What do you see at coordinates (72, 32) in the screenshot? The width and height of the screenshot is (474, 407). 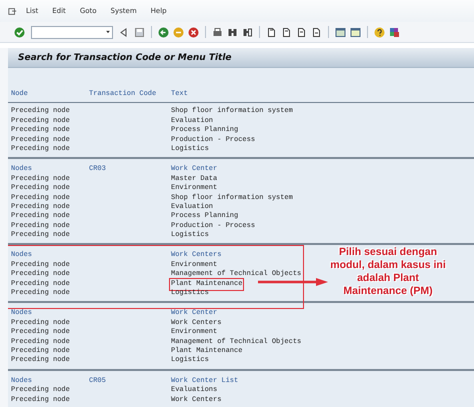 I see `command-field` at bounding box center [72, 32].